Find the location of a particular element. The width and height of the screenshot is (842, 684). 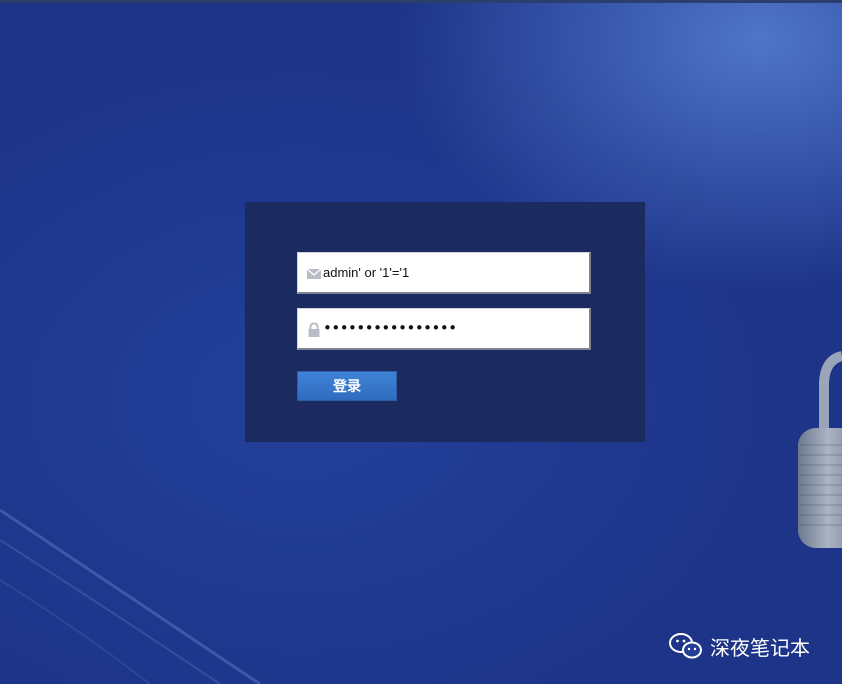

password-field: •••••••••••••••• is located at coordinates (444, 329).